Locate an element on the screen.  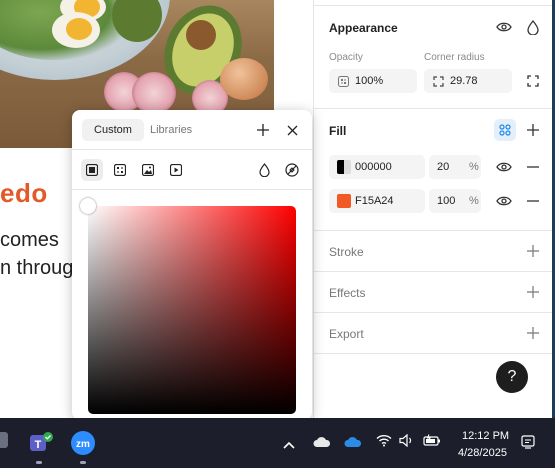
image-fill-icon is located at coordinates (148, 170).